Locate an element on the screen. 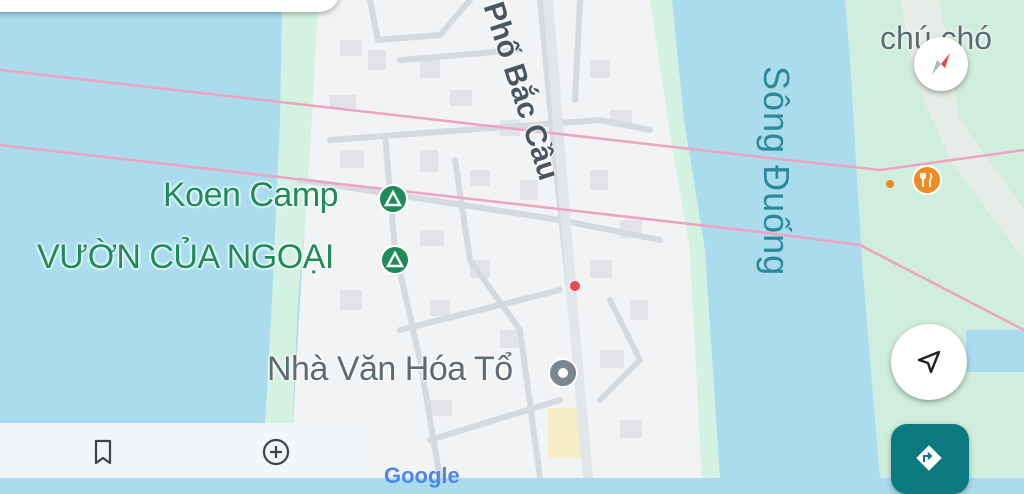 Image resolution: width=1024 pixels, height=494 pixels. navigation-arrow-icon is located at coordinates (929, 362).